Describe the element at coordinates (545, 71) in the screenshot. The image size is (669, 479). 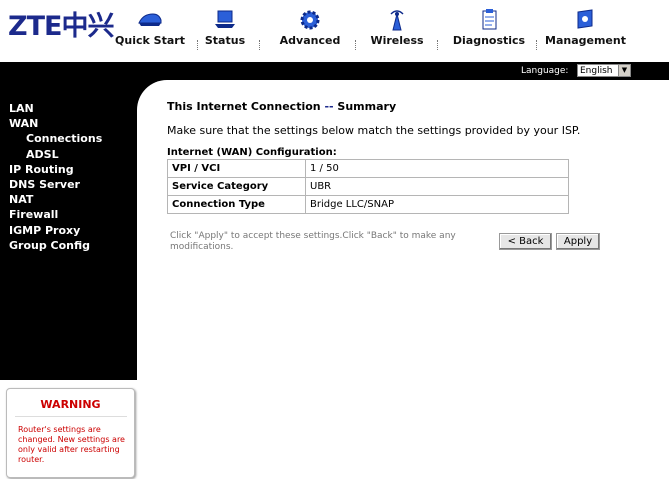
I see `language-label: Language:` at that location.